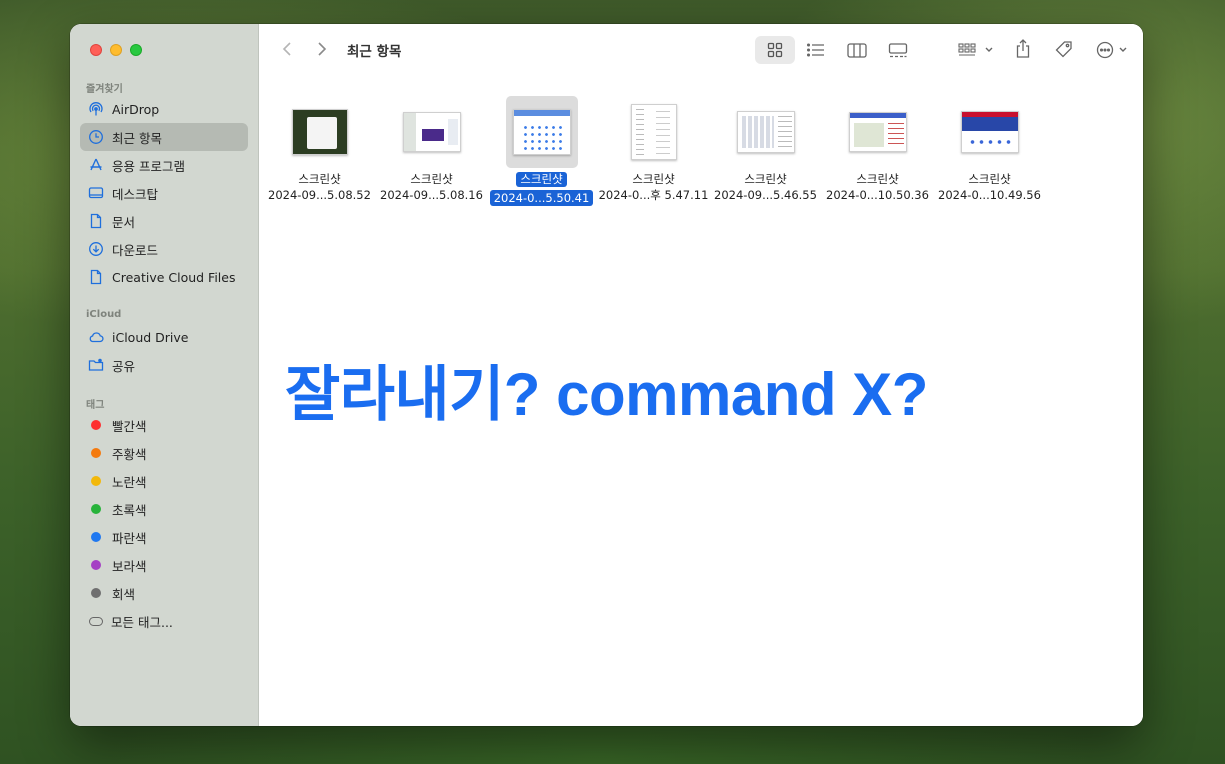 The image size is (1225, 764). What do you see at coordinates (129, 426) in the screenshot?
I see `sidebar-item-label: 빨간색` at bounding box center [129, 426].